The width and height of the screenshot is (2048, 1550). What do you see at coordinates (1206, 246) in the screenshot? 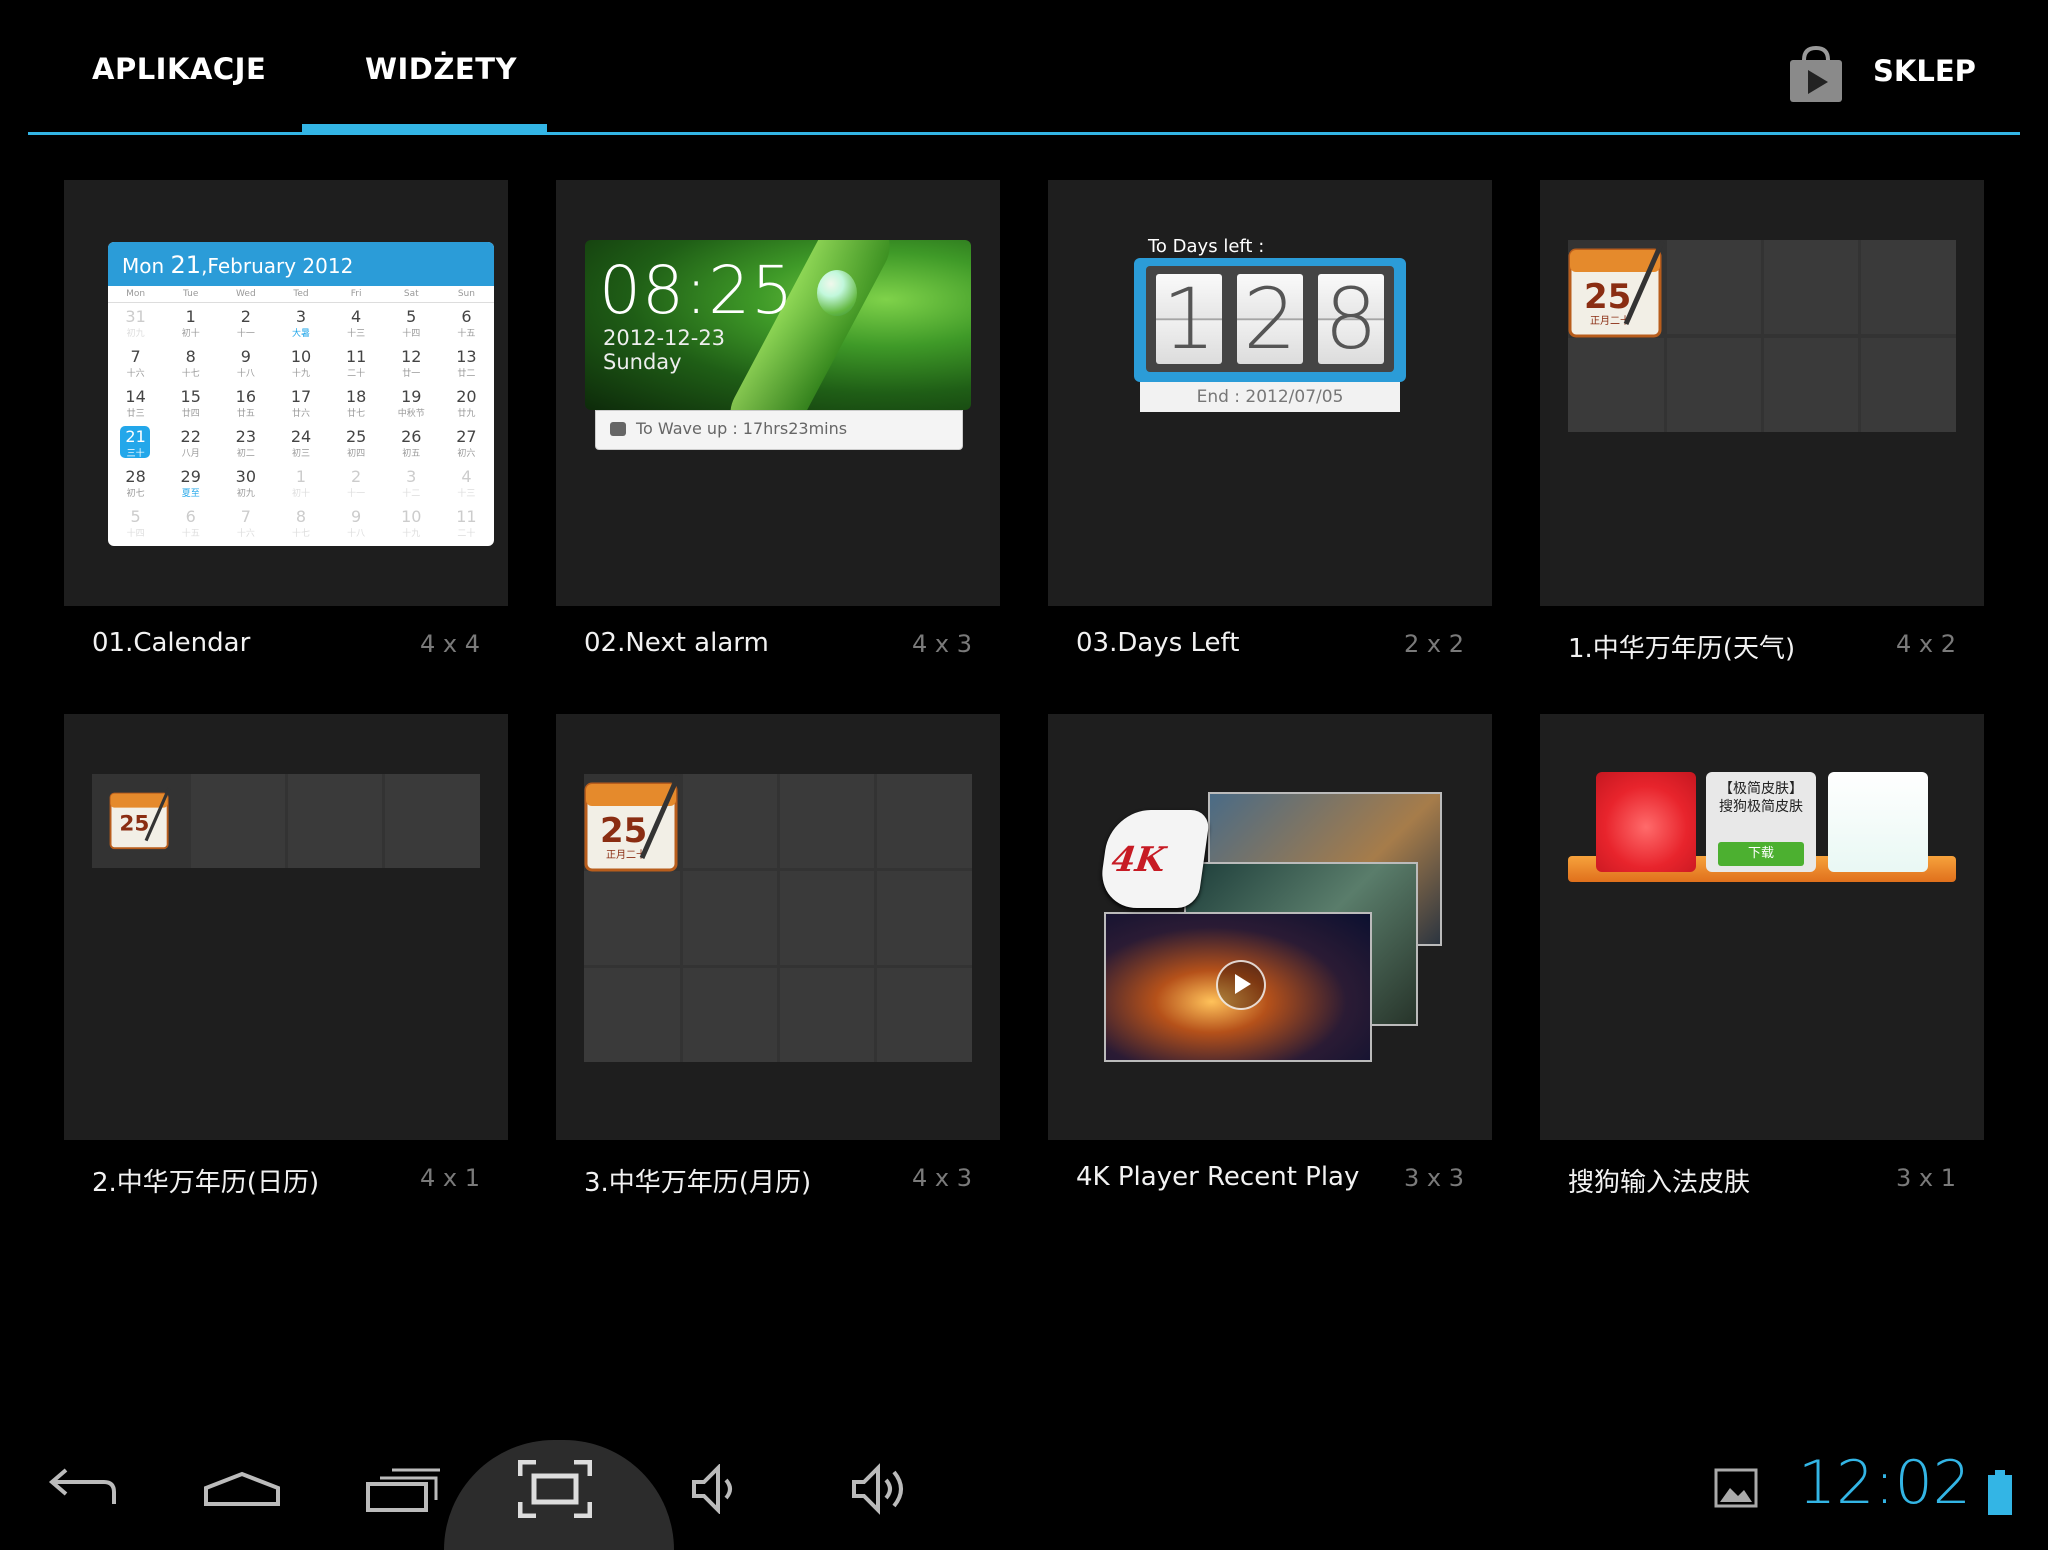
I see `days-left-title: To Days left :` at bounding box center [1206, 246].